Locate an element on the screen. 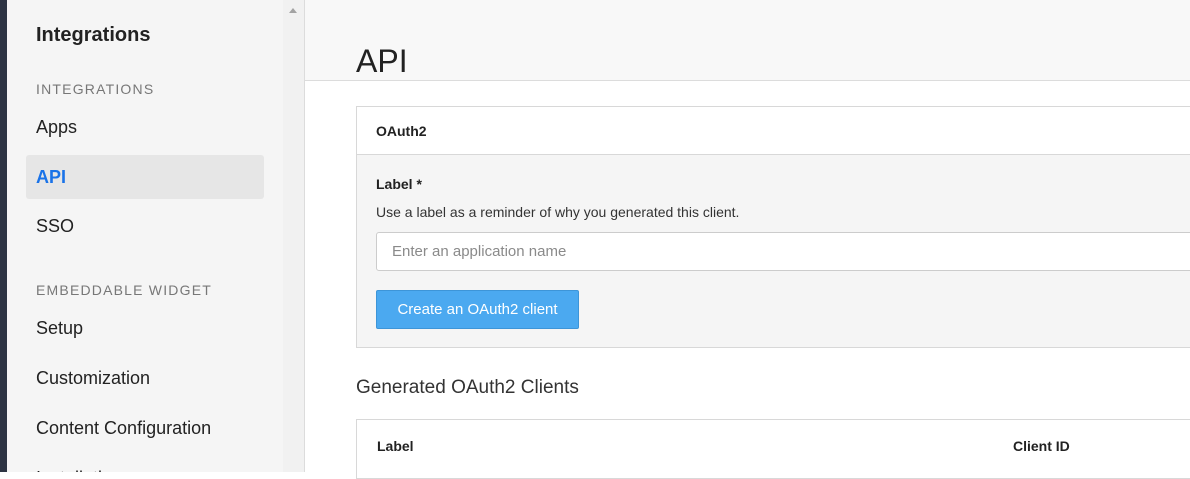 The height and width of the screenshot is (479, 1190). sidebar-item-installation: Installation is located at coordinates (145, 464).